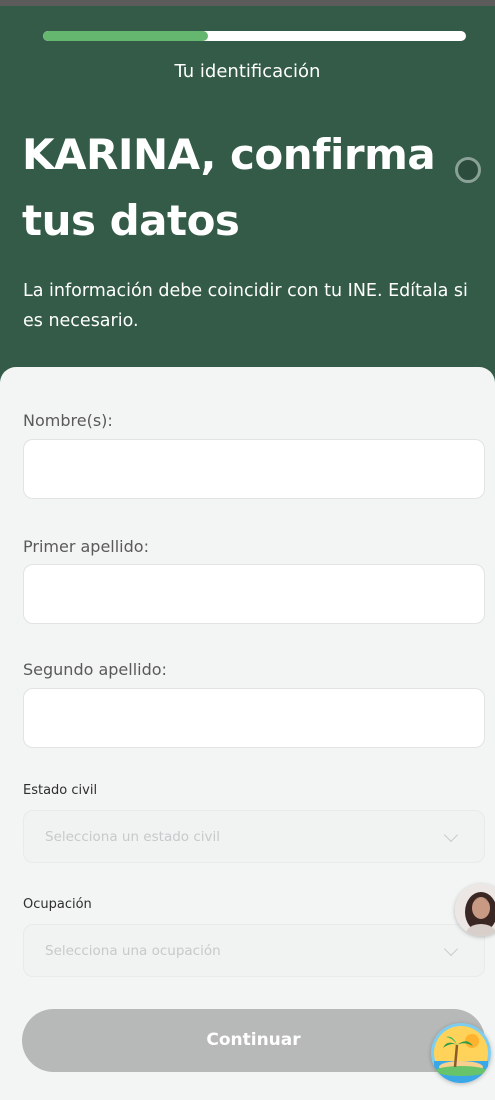 This screenshot has width=495, height=1100. Describe the element at coordinates (57, 904) in the screenshot. I see `ocupacion-label: Ocupación` at that location.